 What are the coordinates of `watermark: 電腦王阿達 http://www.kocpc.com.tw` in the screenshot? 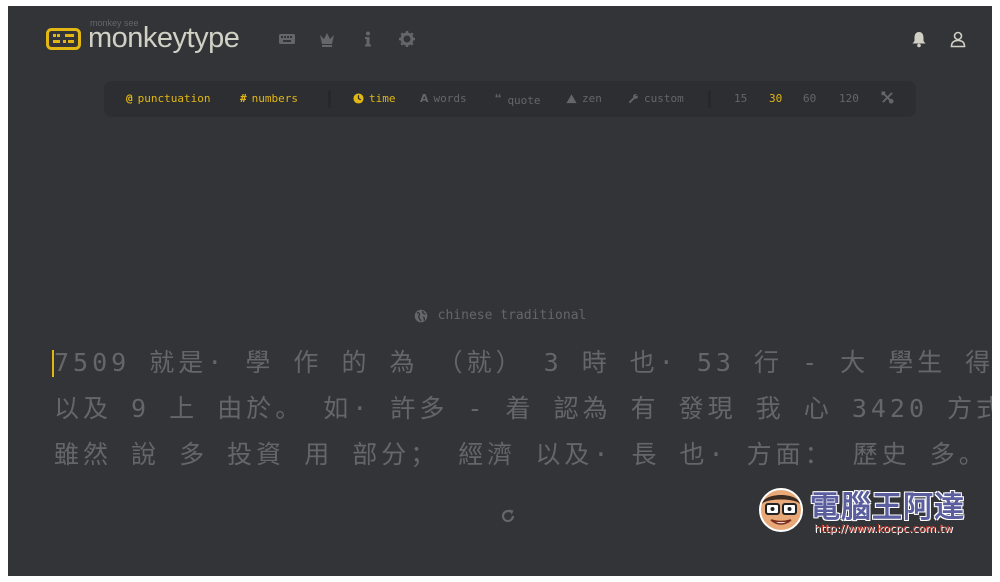 It's located at (872, 510).